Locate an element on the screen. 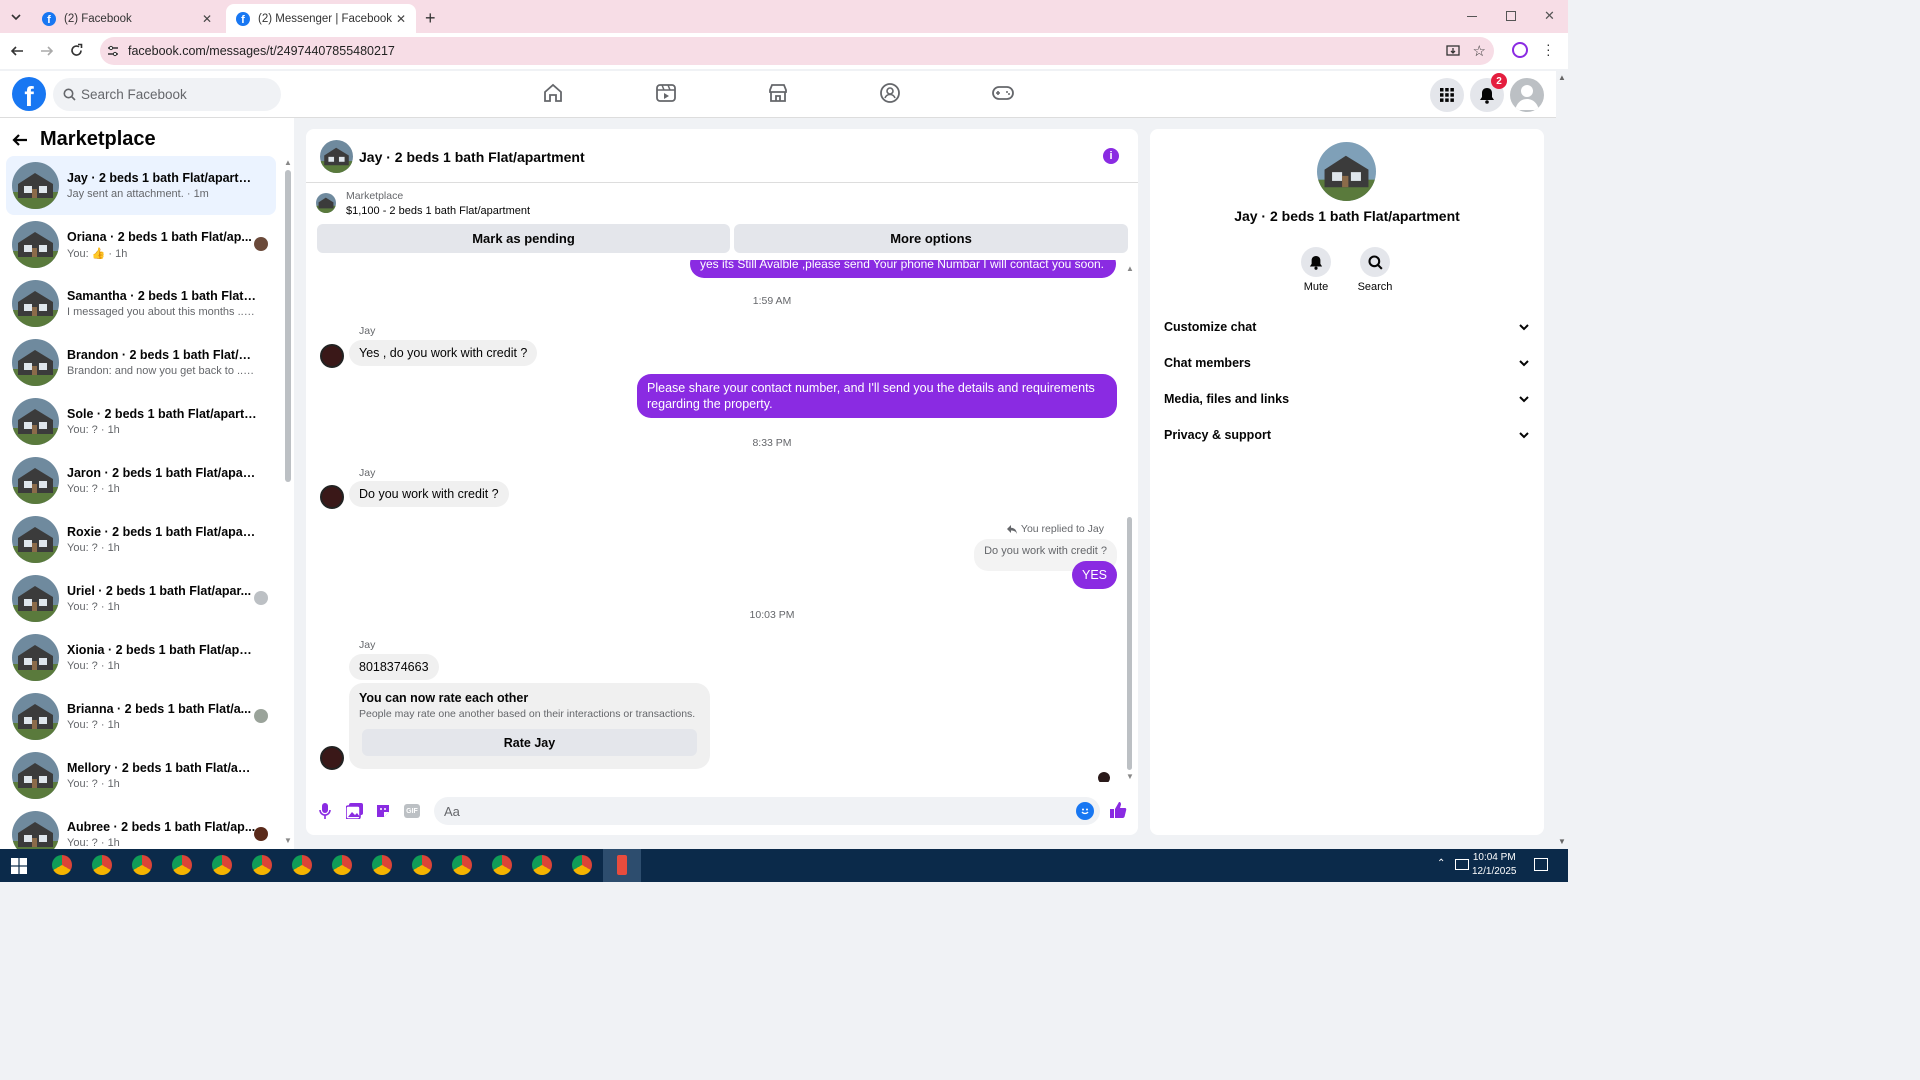 This screenshot has height=1080, width=1920. listing-thumbnail is located at coordinates (336, 156).